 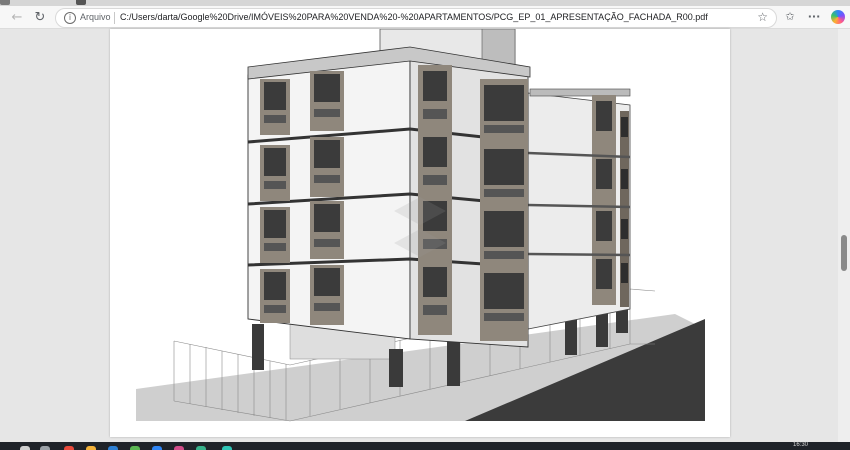 What do you see at coordinates (17, 17) in the screenshot?
I see `back-arrow-icon: ←` at bounding box center [17, 17].